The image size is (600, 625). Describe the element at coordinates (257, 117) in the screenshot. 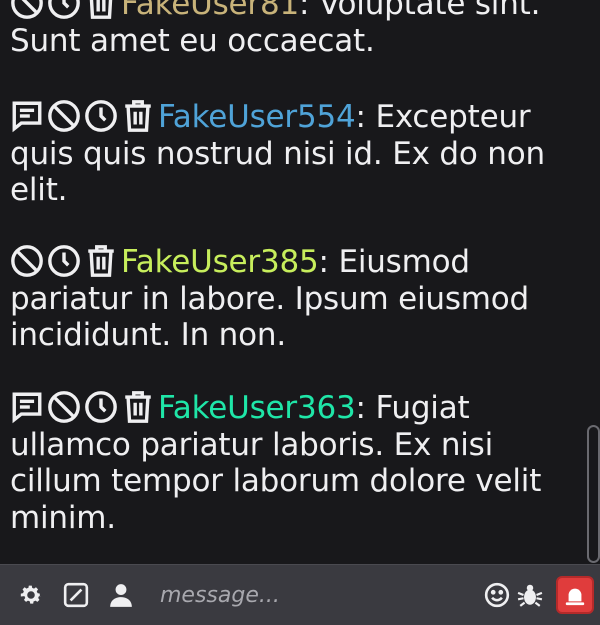

I see `chat-username: FakeUser554` at that location.